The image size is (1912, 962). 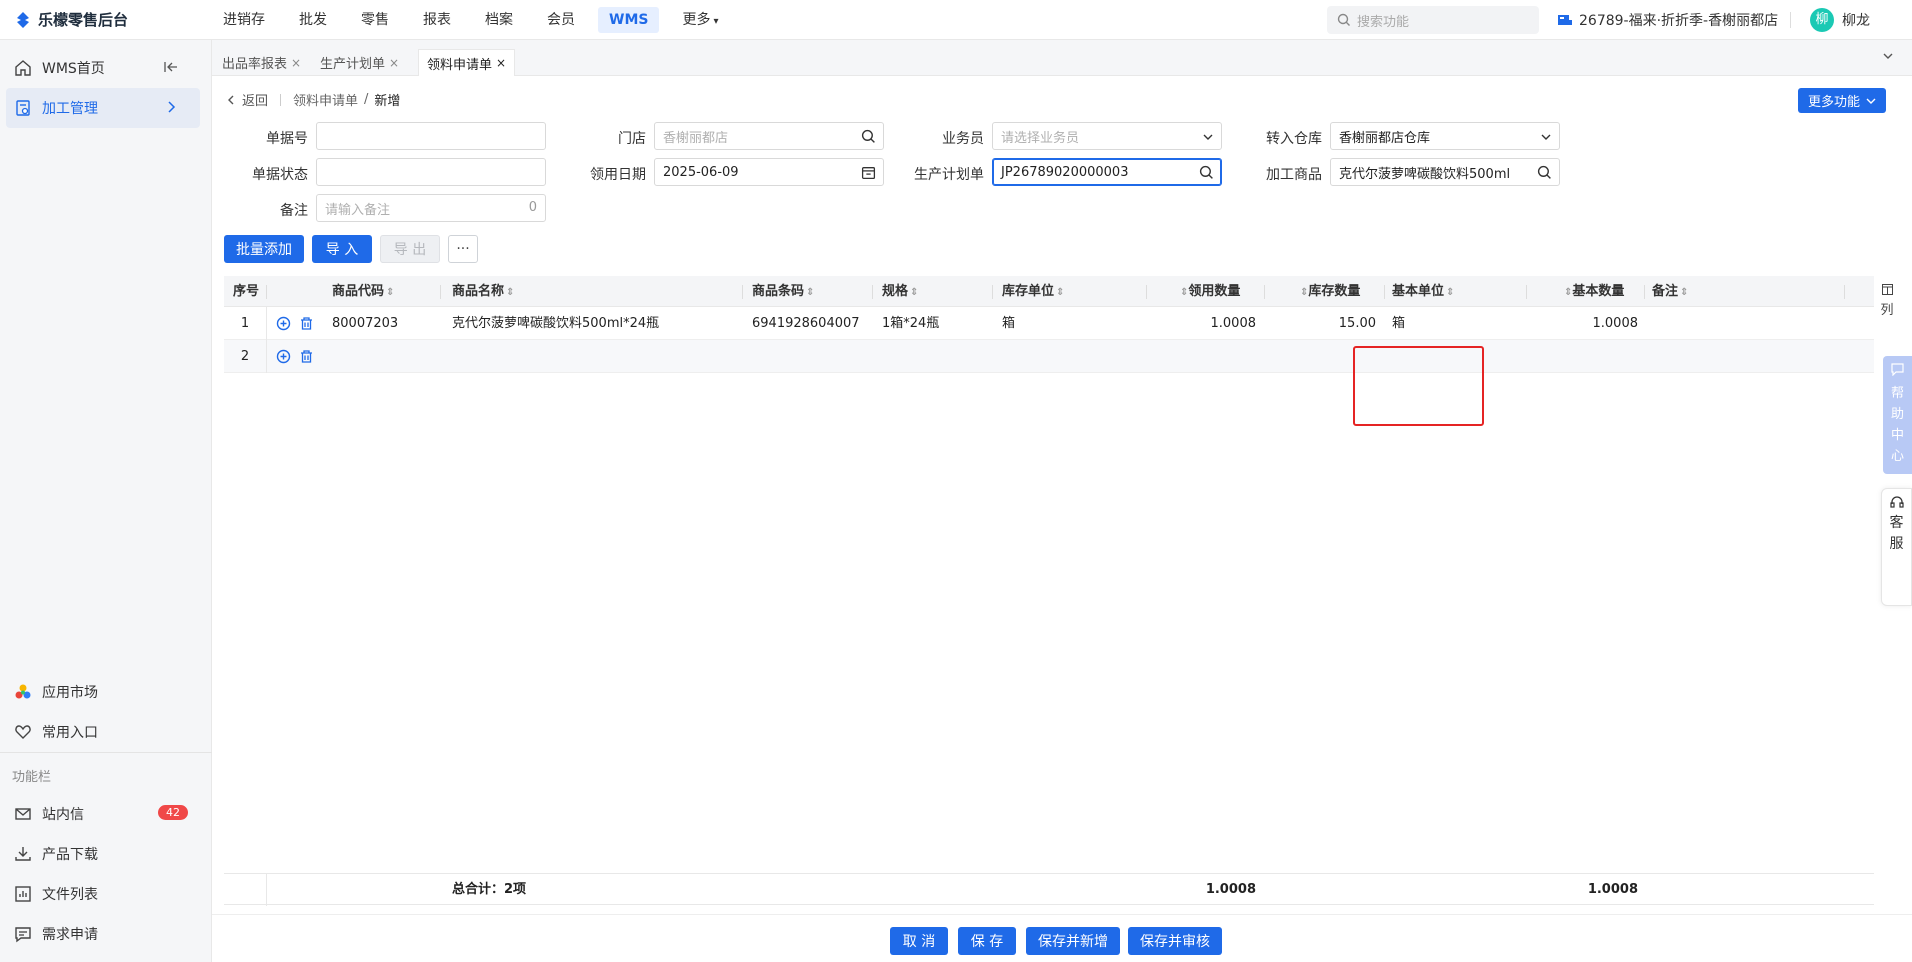 I want to click on col-stock-qty: ⇕库存数量, so click(x=1329, y=291).